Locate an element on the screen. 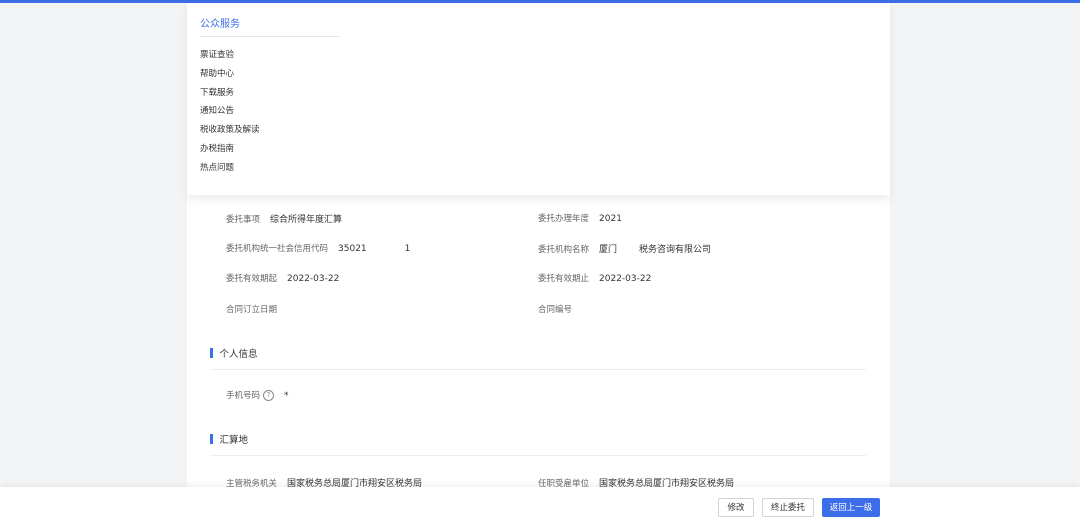 Image resolution: width=1080 pixels, height=522 pixels. personal-info-section-title: 个人信息 is located at coordinates (234, 353).